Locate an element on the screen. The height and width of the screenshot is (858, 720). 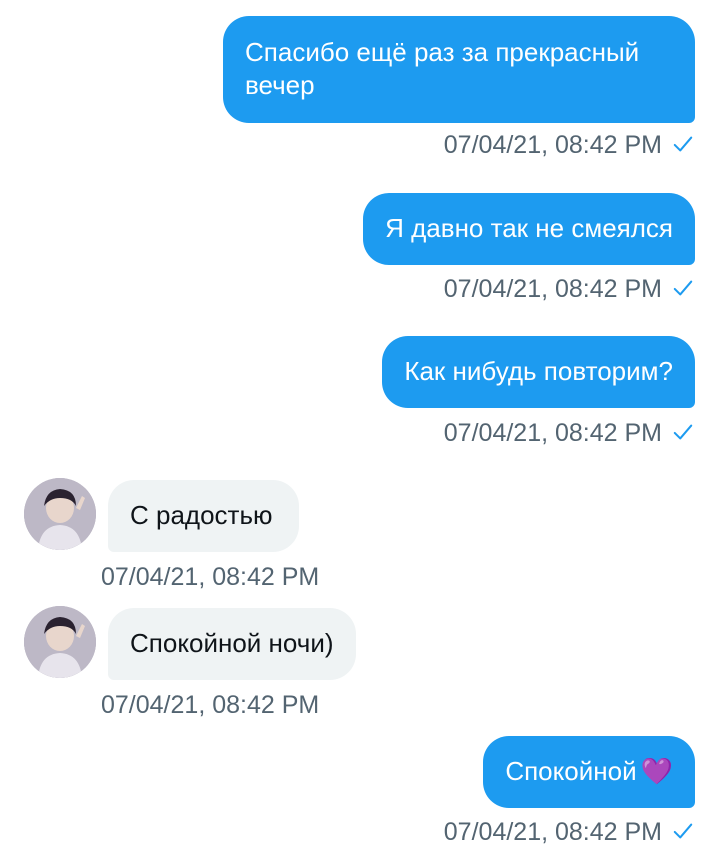
message-bubble-outgoing: Как нибудь повторим? is located at coordinates (538, 372).